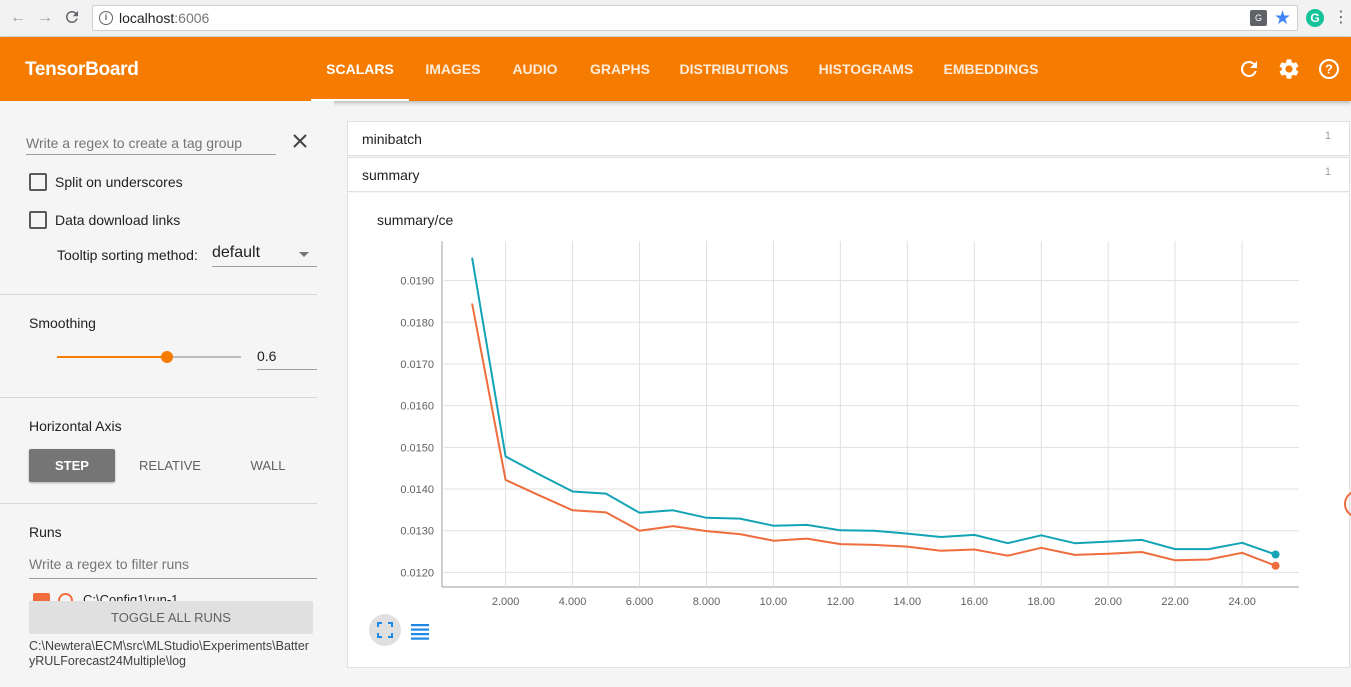 The height and width of the screenshot is (687, 1351). I want to click on tab-embeddings: EMBEDDINGS, so click(991, 69).